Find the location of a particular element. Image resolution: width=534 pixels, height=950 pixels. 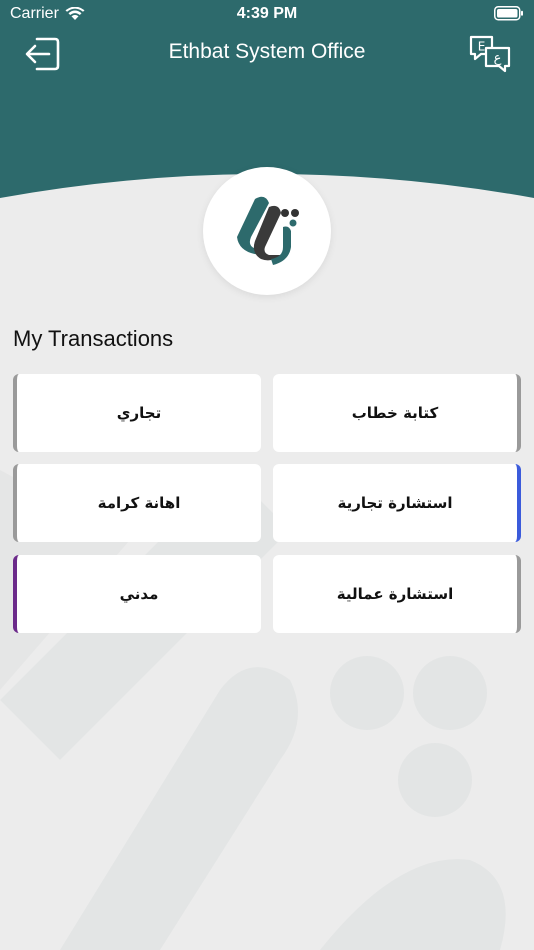

section-title: My Transactions is located at coordinates (93, 338).